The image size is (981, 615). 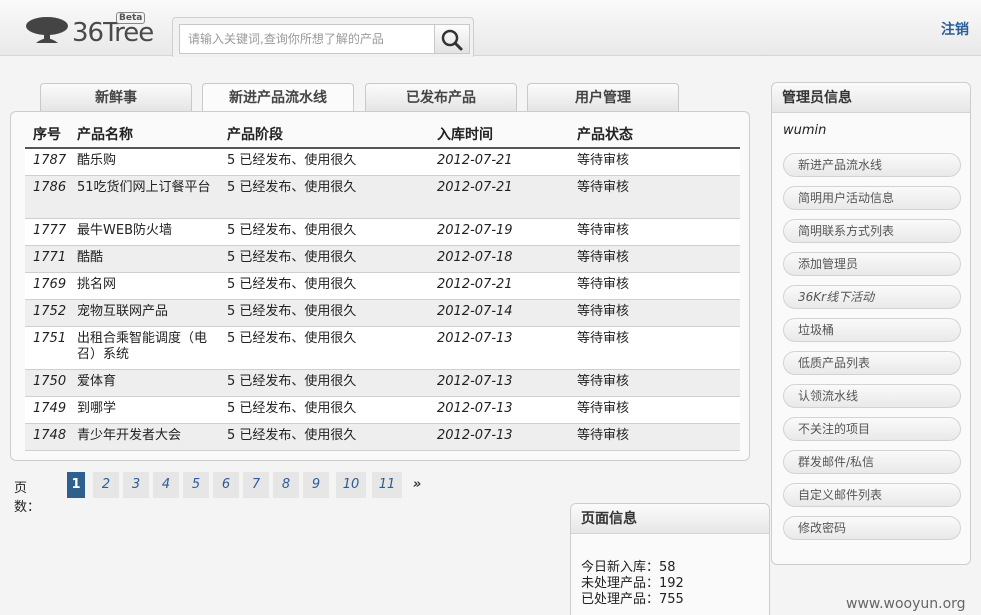 I want to click on cell-name: 到哪学, so click(x=144, y=410).